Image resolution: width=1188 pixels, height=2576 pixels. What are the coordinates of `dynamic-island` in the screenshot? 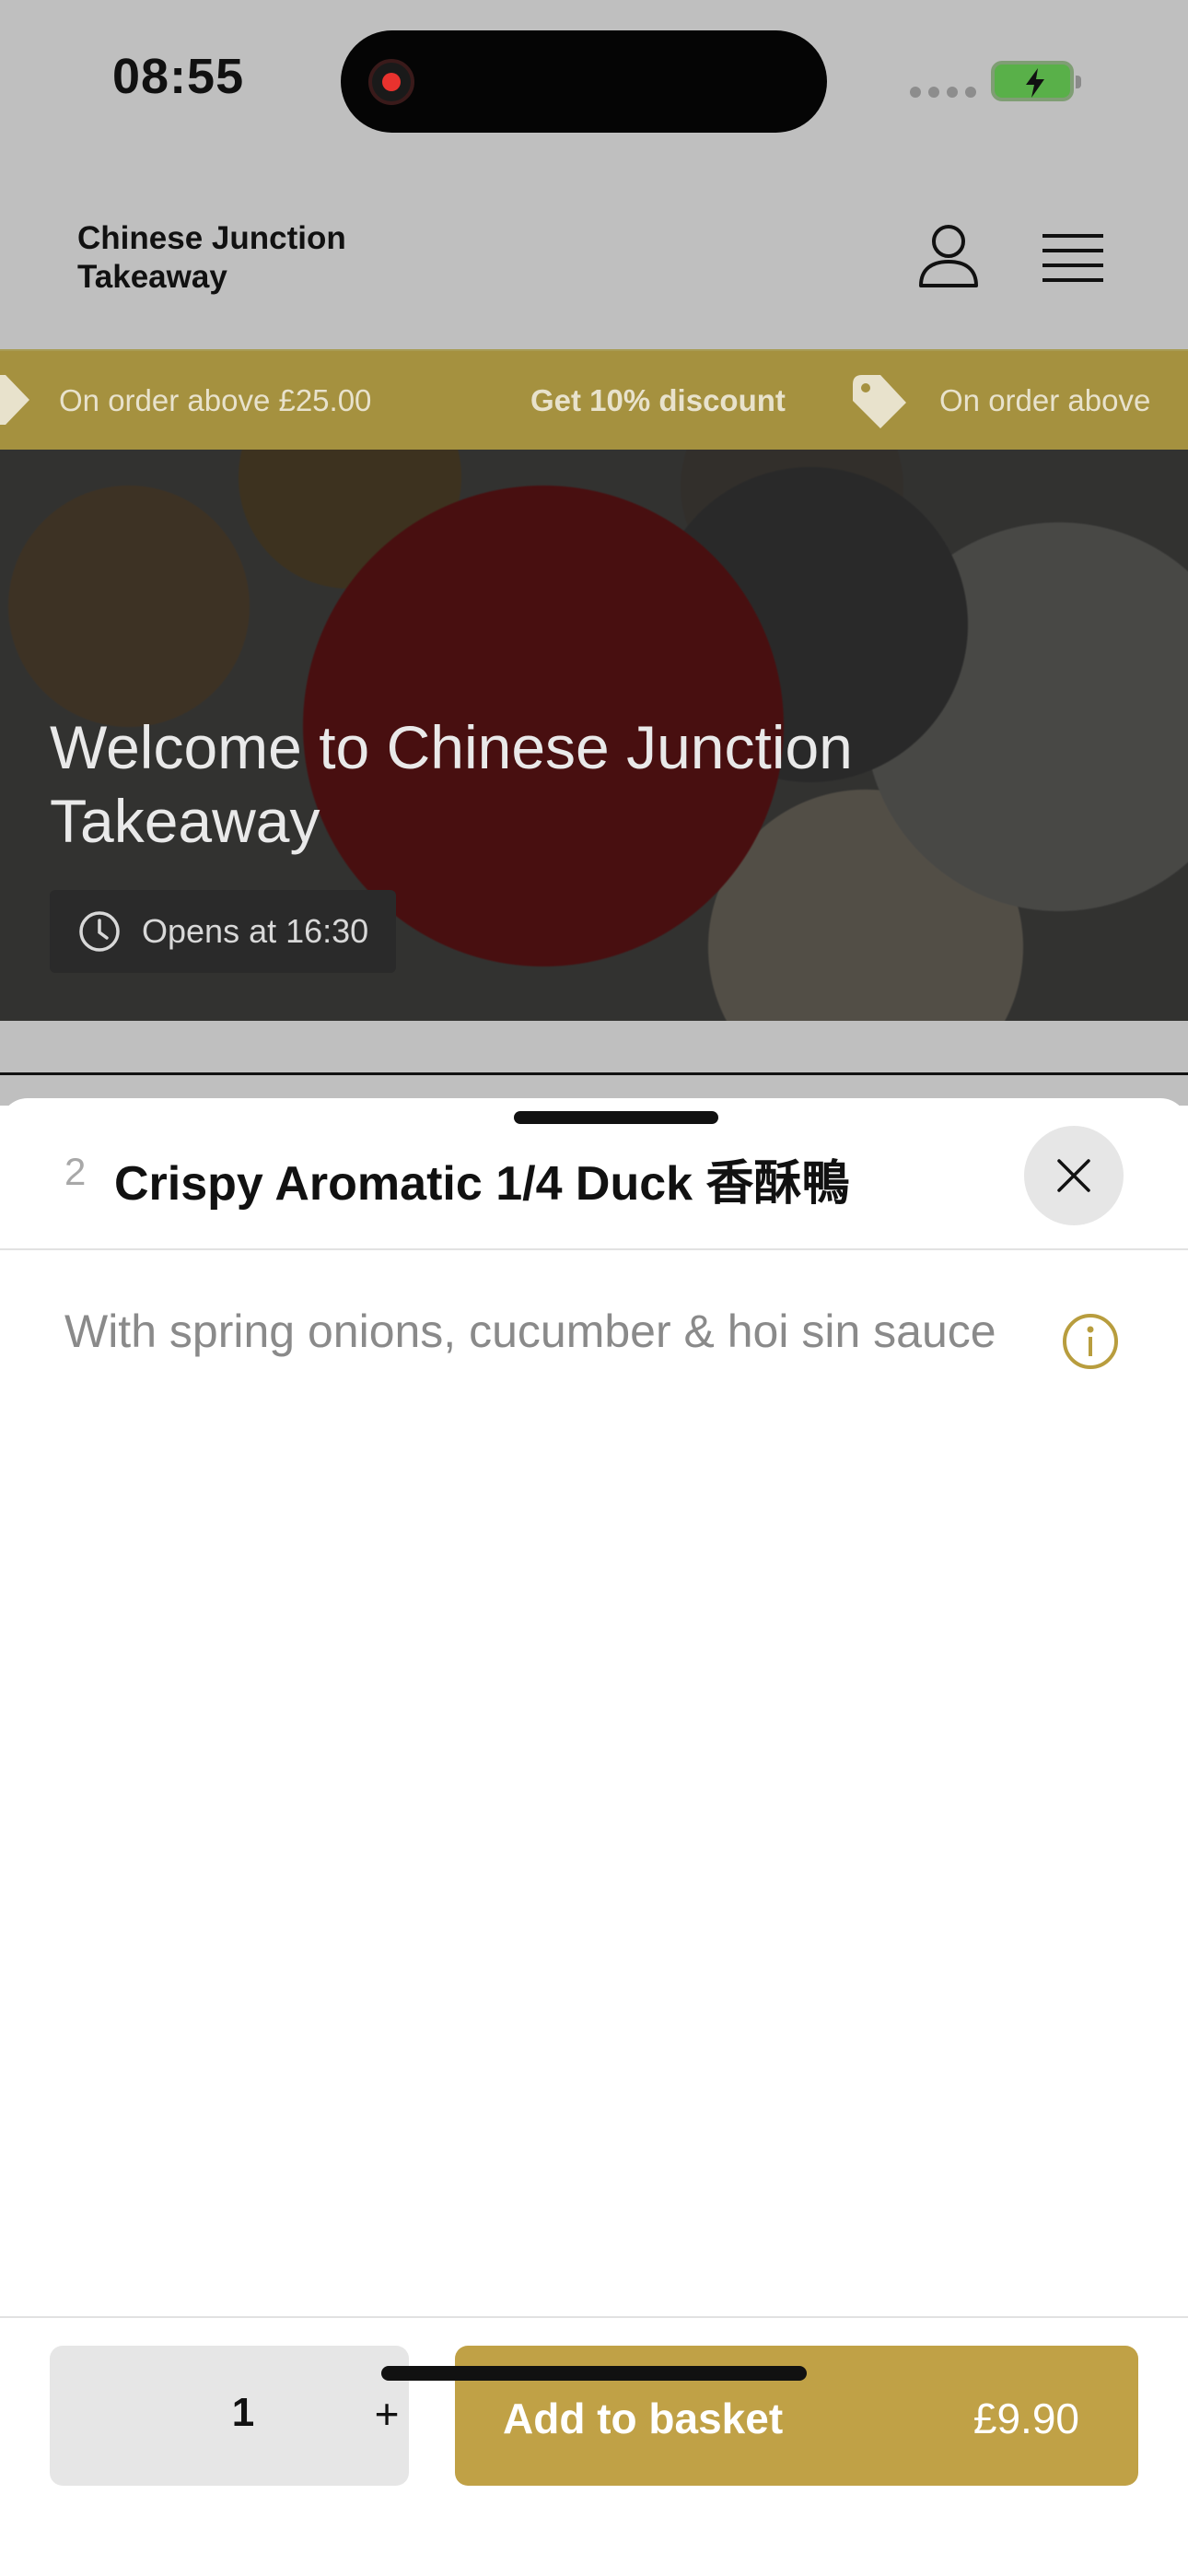 It's located at (584, 81).